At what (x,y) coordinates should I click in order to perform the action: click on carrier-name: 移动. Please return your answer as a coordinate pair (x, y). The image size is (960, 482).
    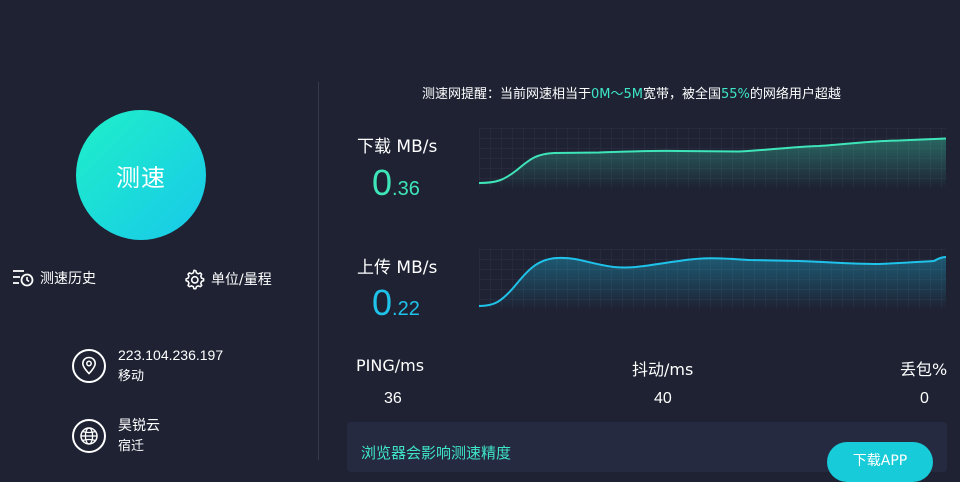
    Looking at the image, I should click on (131, 376).